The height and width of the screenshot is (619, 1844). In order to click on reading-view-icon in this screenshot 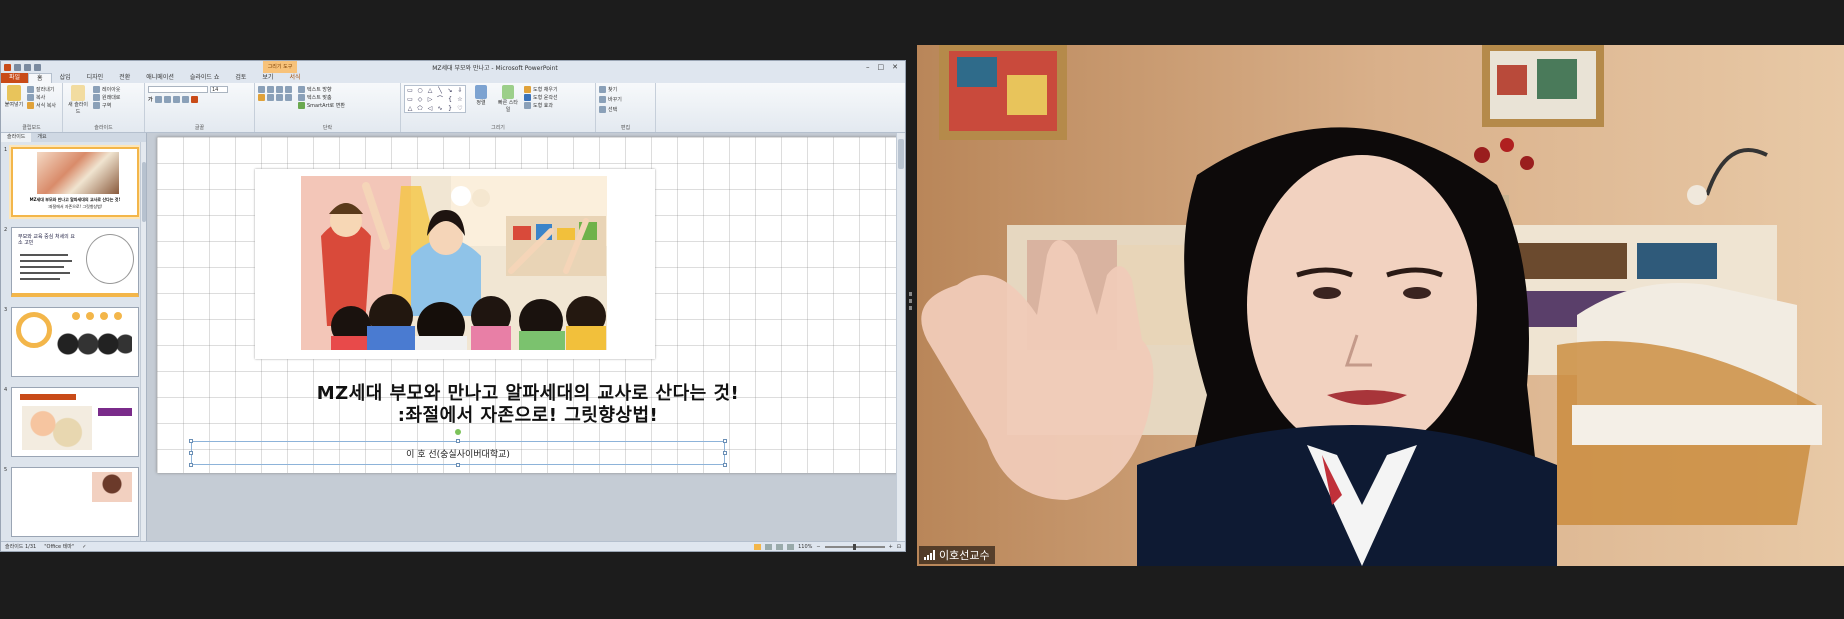, I will do `click(780, 546)`.